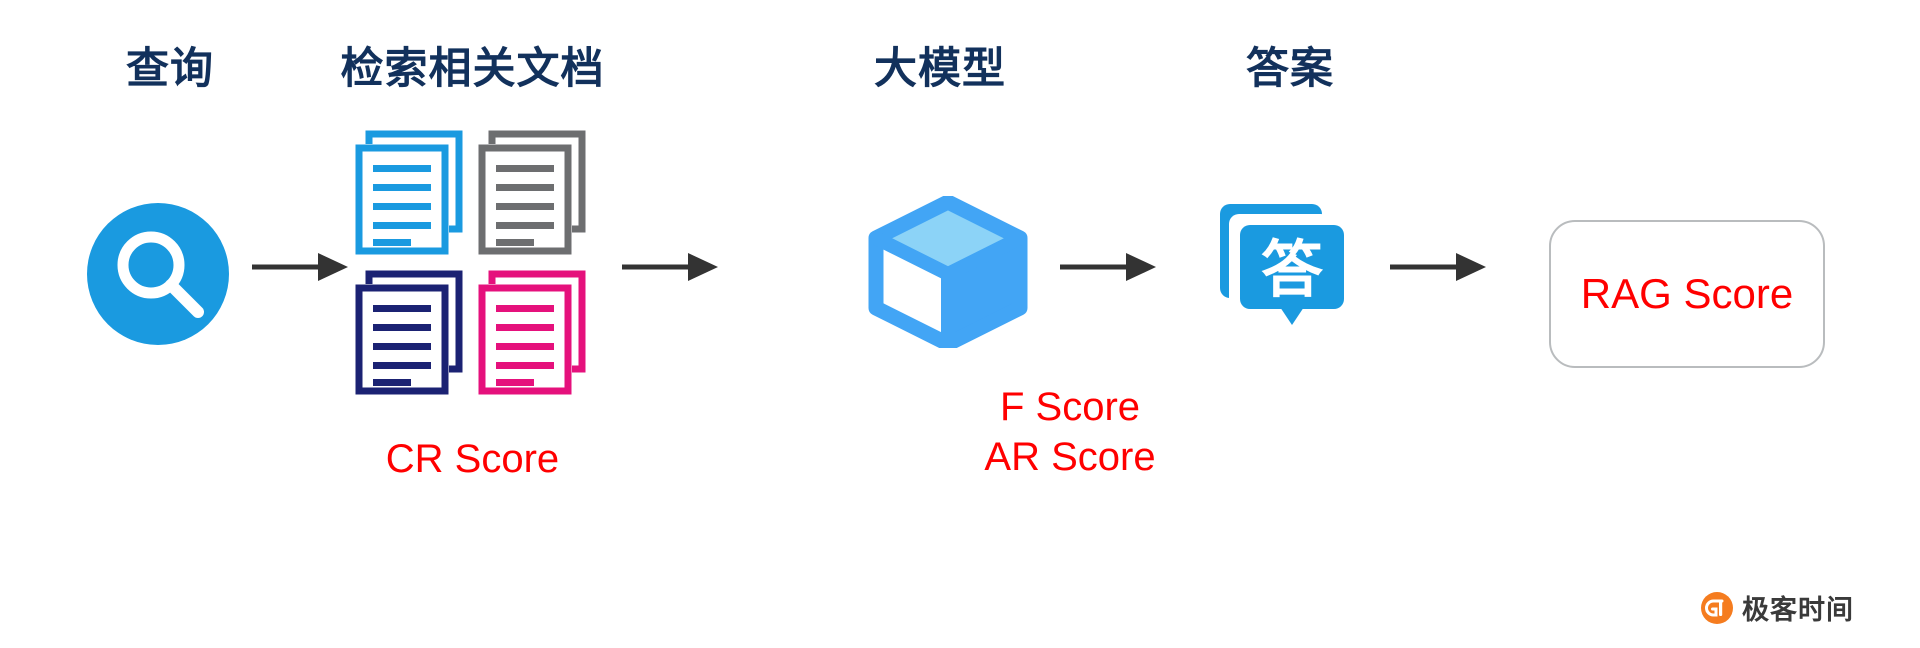  I want to click on stage-label-llm: 大模型, so click(940, 69).